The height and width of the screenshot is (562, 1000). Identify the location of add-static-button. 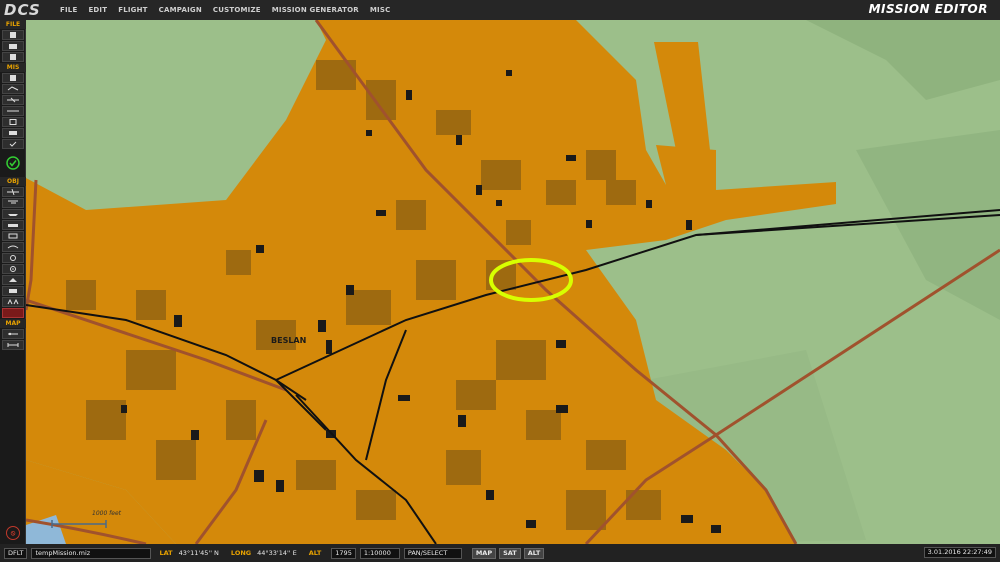
(13, 236).